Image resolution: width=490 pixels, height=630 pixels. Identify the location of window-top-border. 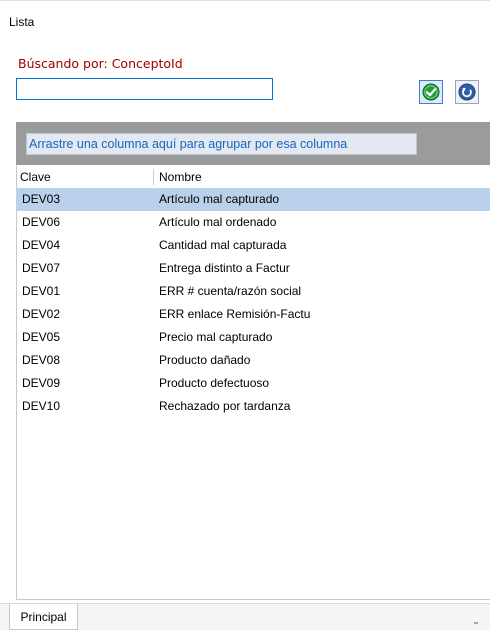
(245, 2).